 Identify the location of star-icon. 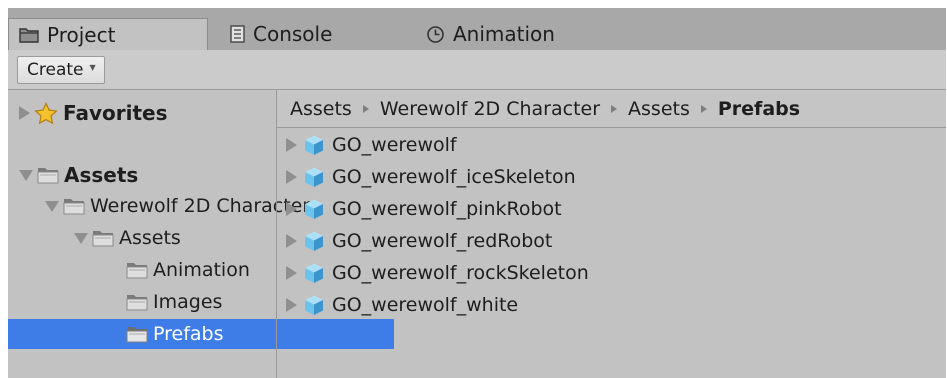
(46, 112).